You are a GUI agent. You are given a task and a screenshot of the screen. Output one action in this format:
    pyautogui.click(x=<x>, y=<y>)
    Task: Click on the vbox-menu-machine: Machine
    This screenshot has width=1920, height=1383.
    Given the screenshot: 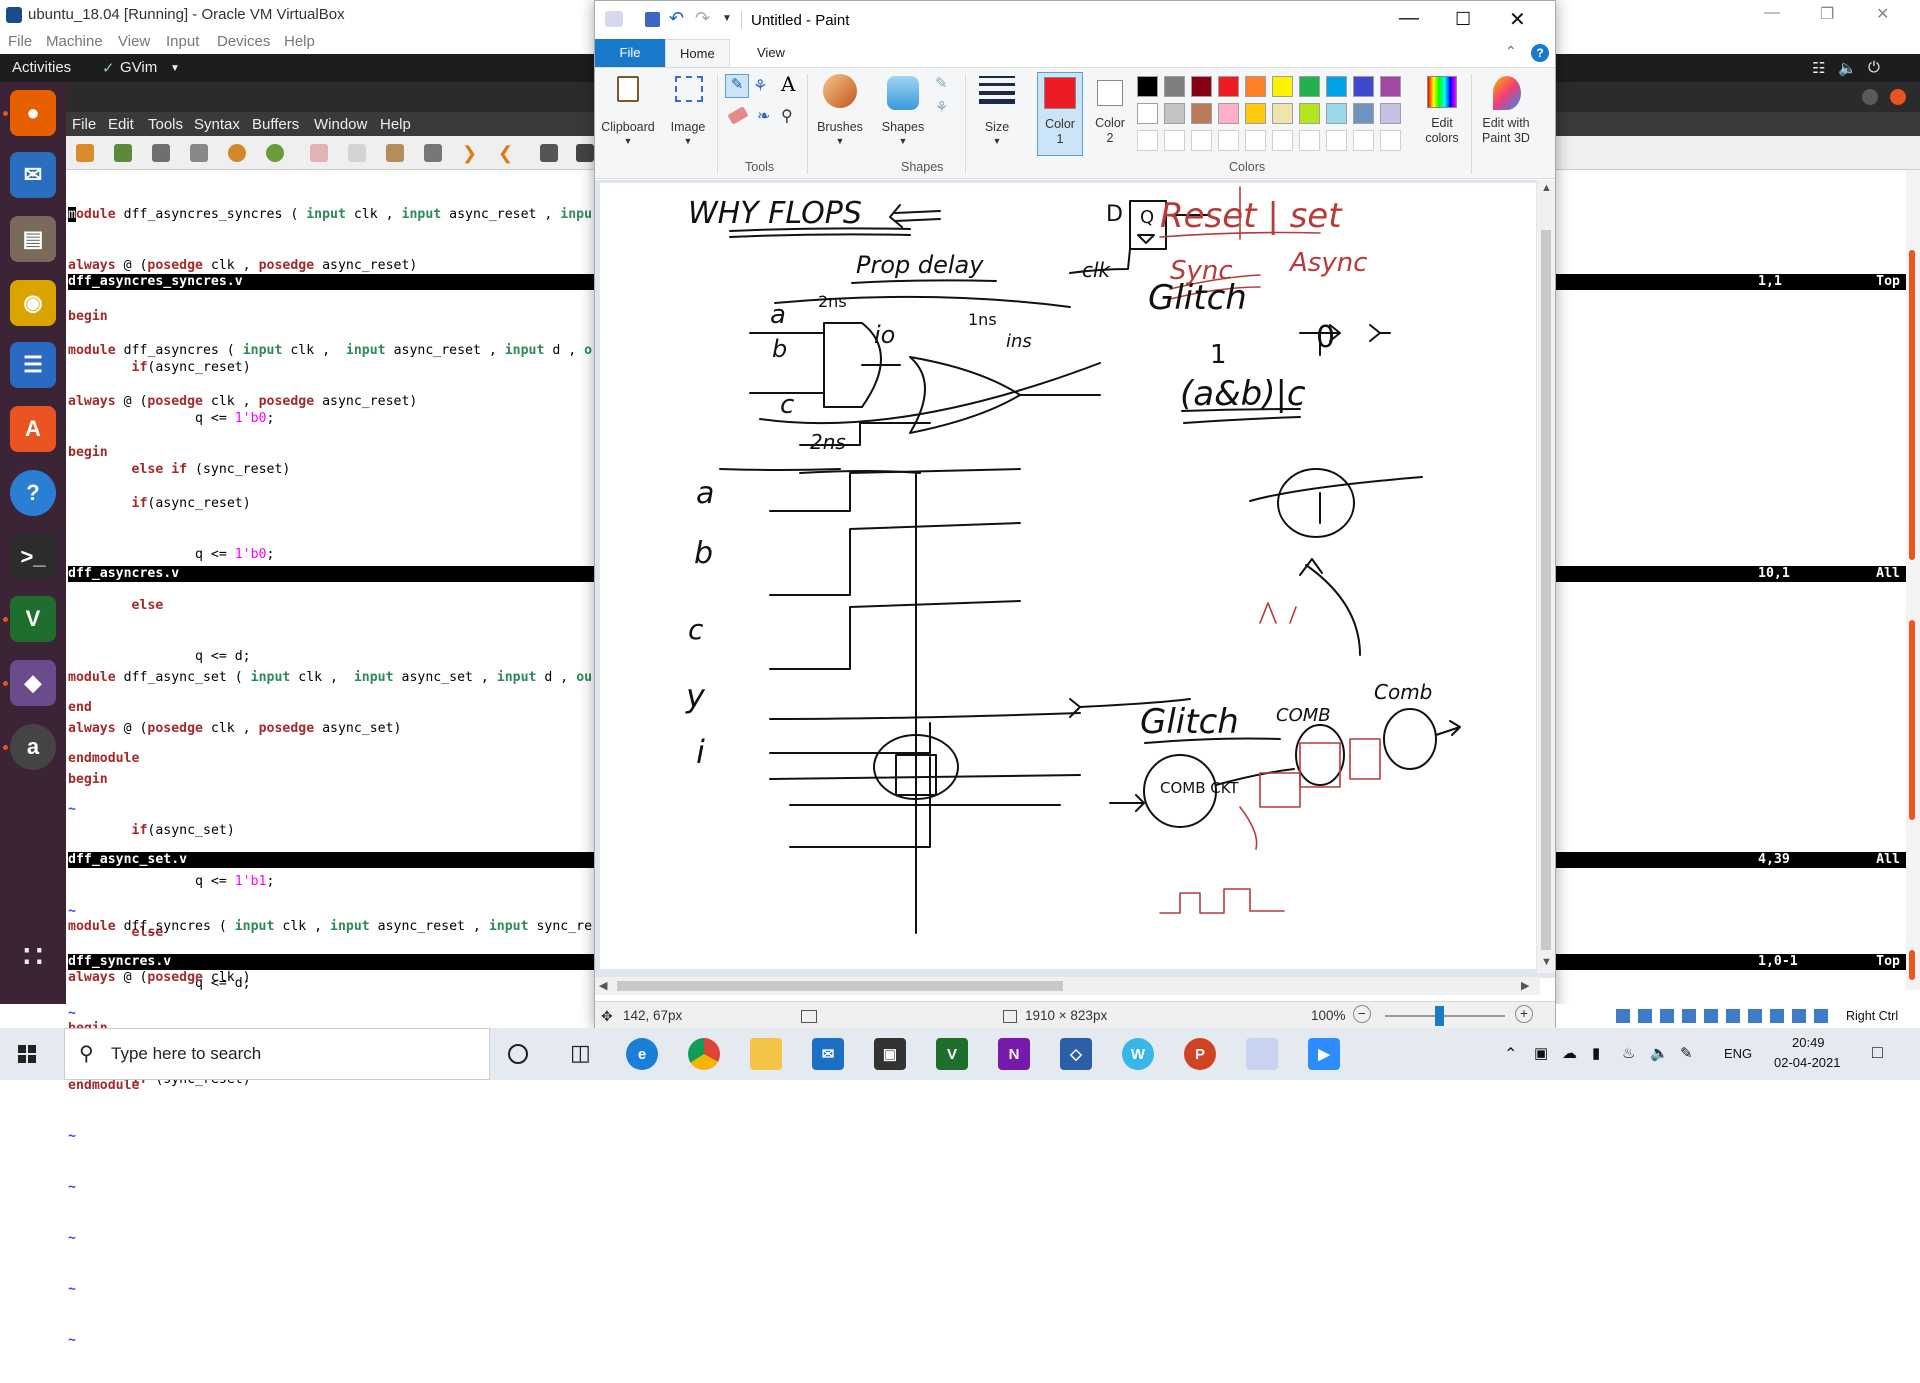 What is the action you would take?
    pyautogui.click(x=74, y=41)
    